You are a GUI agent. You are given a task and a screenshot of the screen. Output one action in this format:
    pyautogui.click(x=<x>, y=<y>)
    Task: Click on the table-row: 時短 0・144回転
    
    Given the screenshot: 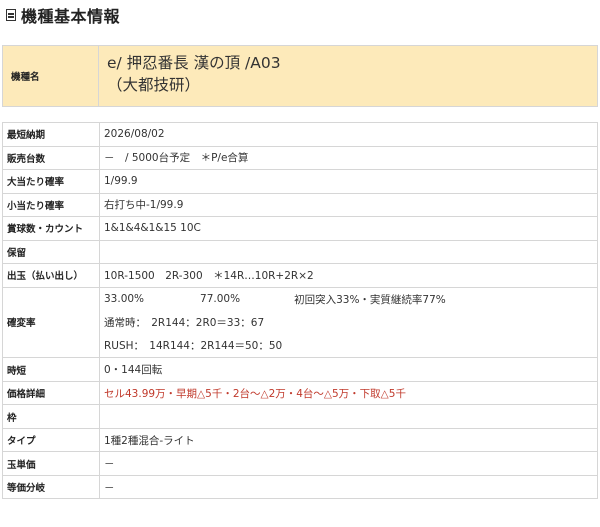 What is the action you would take?
    pyautogui.click(x=300, y=369)
    